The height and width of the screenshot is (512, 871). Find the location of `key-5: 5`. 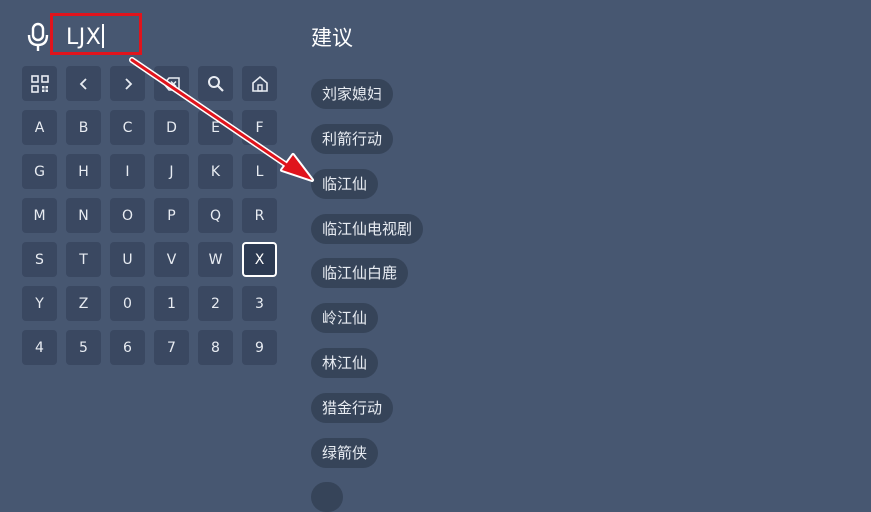

key-5: 5 is located at coordinates (83, 347).